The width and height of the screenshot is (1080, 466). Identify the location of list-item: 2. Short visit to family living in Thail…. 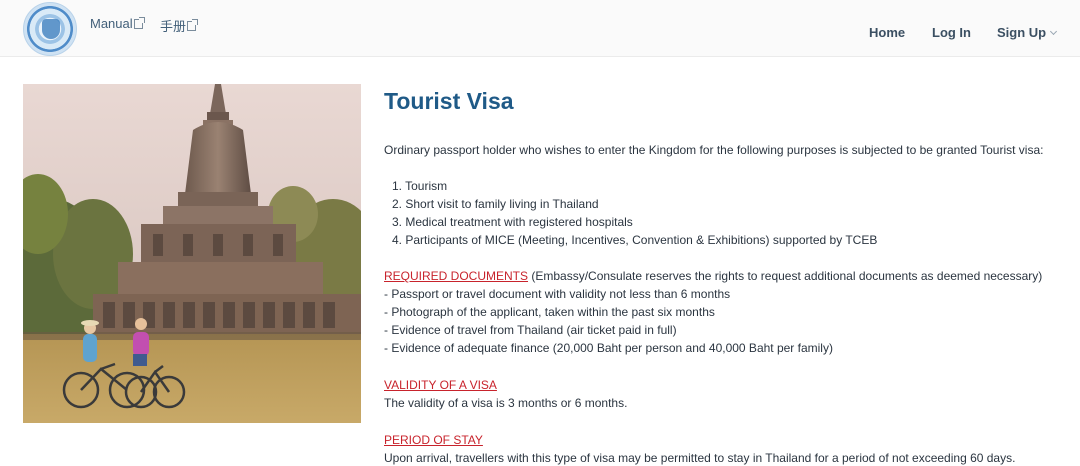
(495, 204).